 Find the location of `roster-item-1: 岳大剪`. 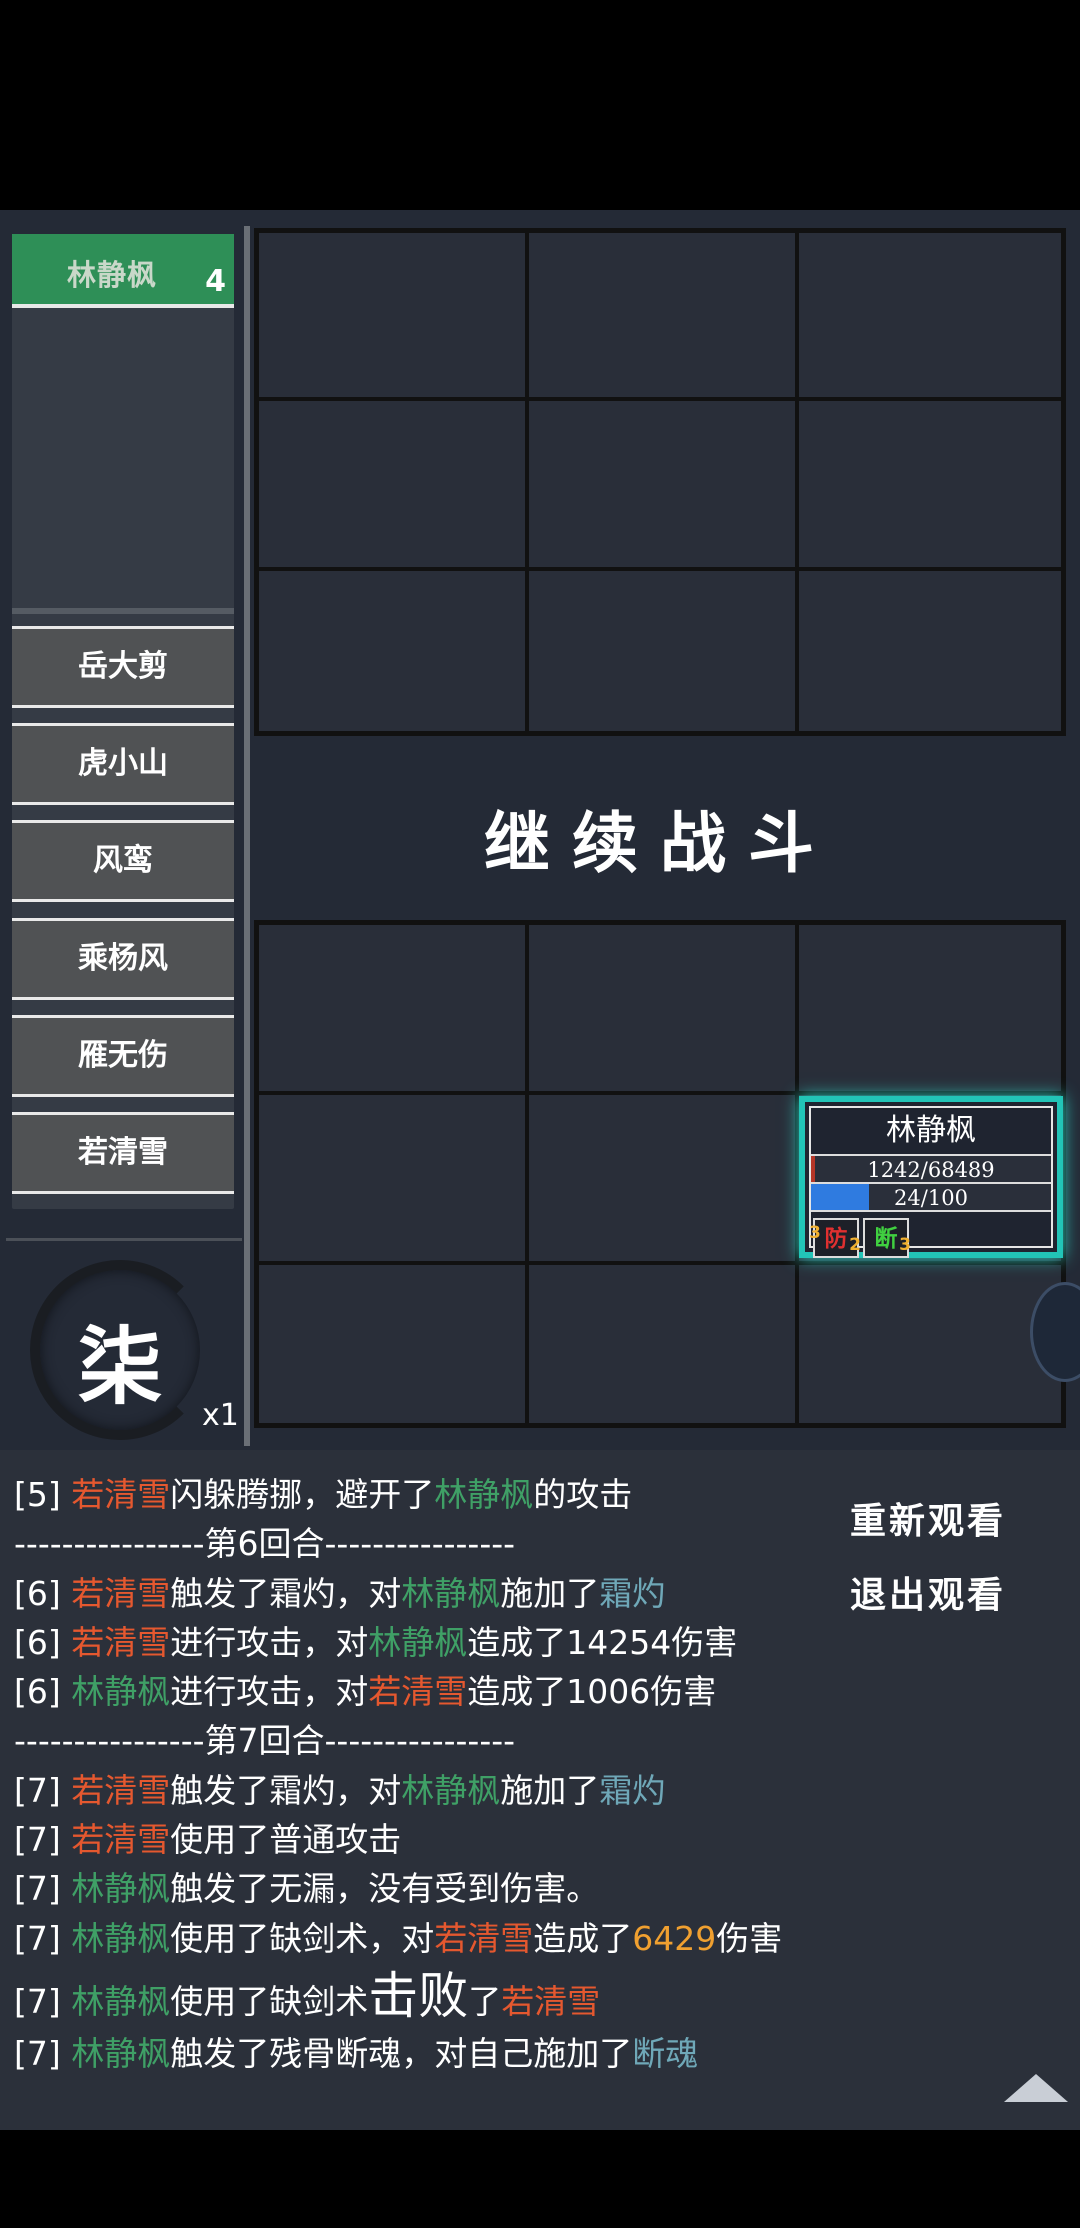

roster-item-1: 岳大剪 is located at coordinates (123, 667).